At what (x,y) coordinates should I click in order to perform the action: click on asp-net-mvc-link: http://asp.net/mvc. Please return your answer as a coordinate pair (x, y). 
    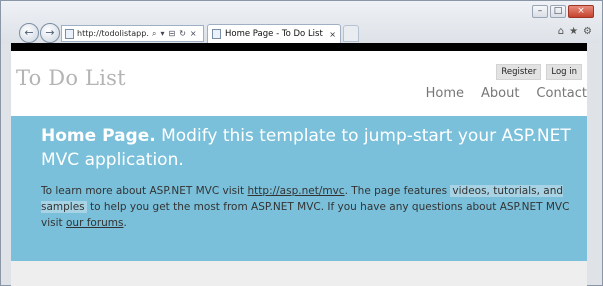
    Looking at the image, I should click on (296, 191).